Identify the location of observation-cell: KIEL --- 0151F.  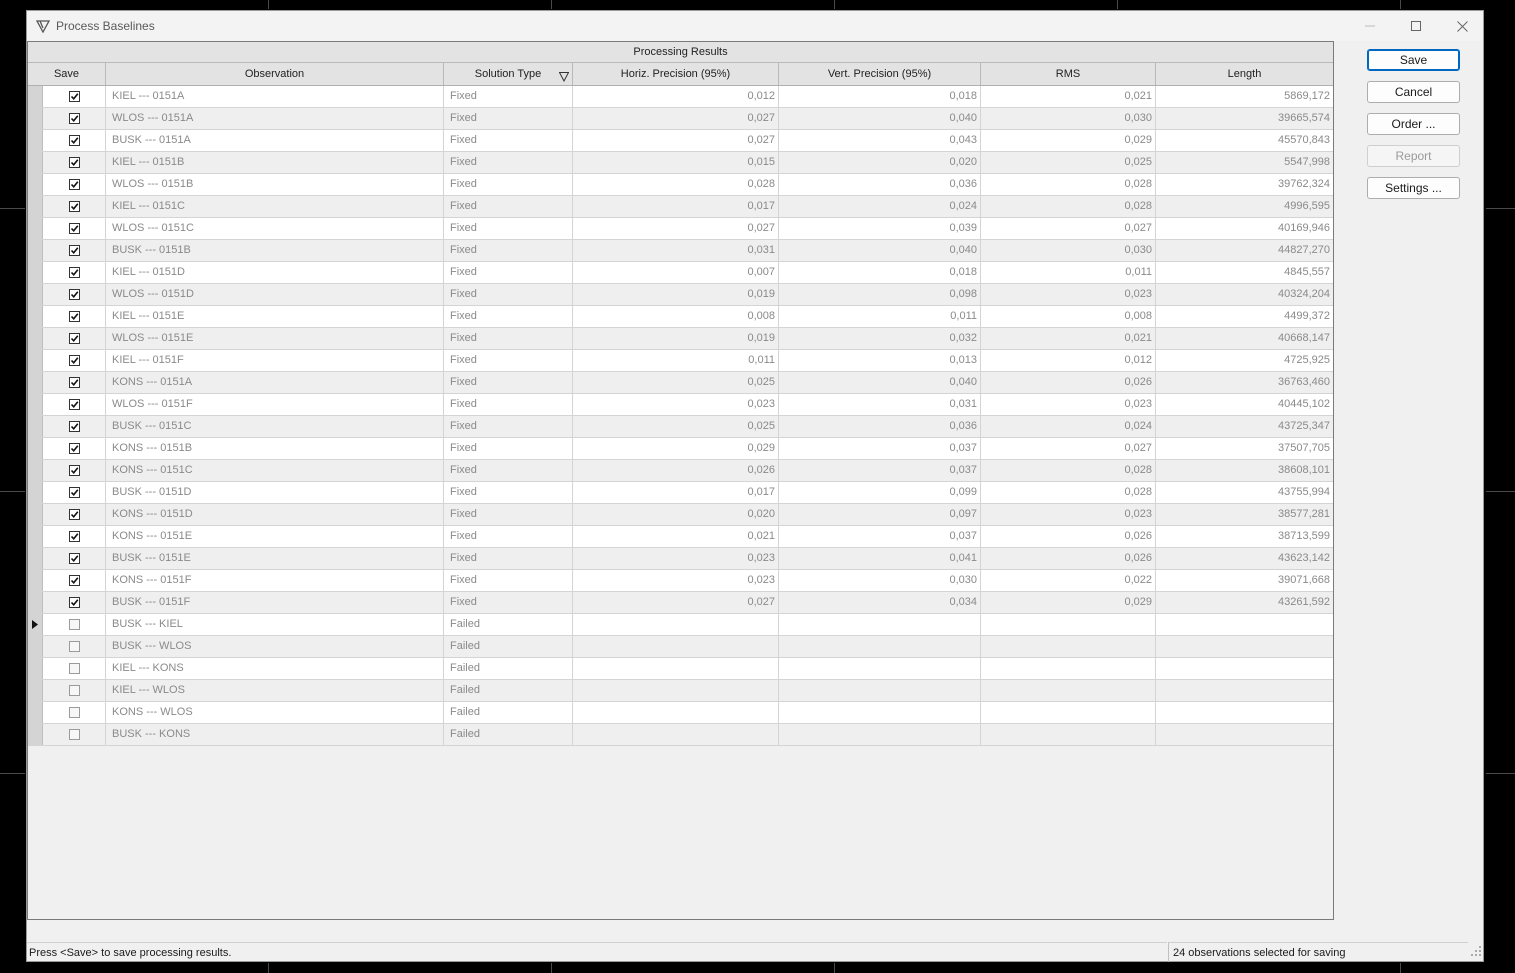
(275, 360).